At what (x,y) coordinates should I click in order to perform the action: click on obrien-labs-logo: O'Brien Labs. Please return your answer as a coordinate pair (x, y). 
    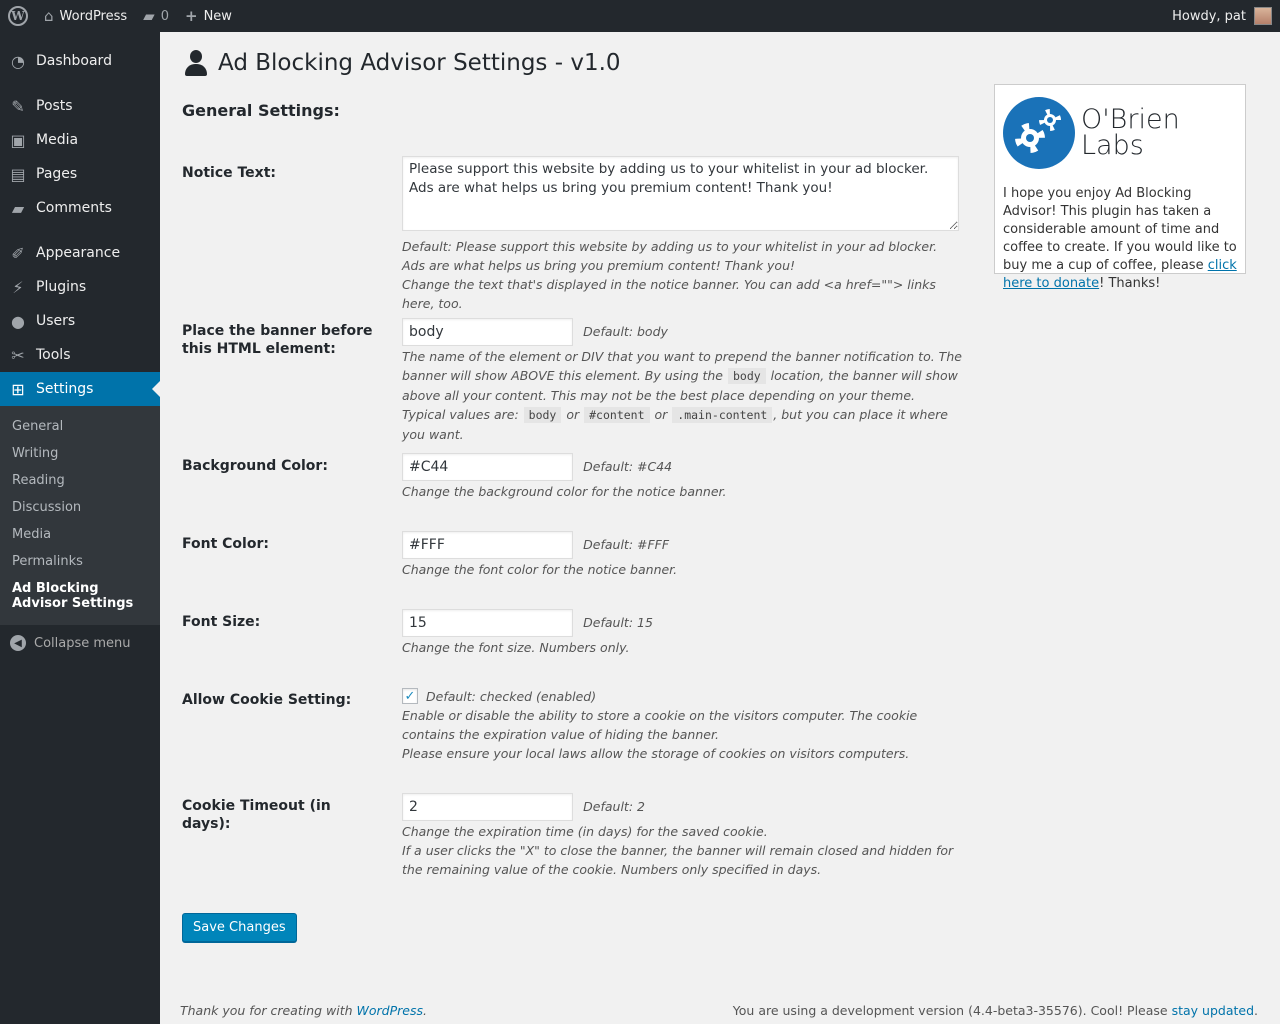
    Looking at the image, I should click on (1120, 133).